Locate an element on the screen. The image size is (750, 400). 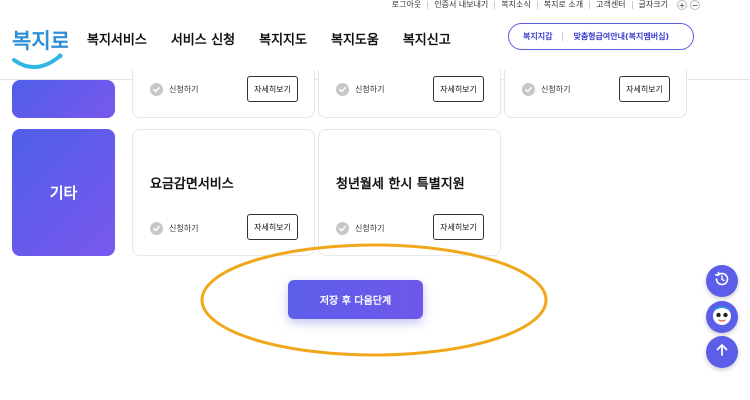
nav-welfare-help: 복지도움 is located at coordinates (355, 38).